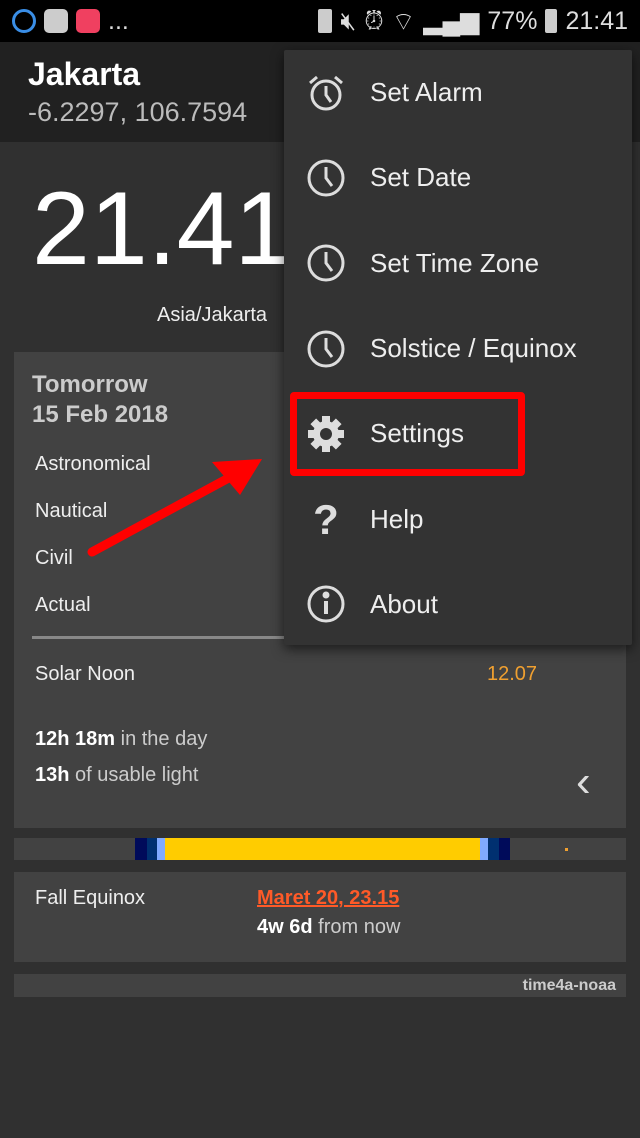 The image size is (640, 1138). Describe the element at coordinates (174, 508) in the screenshot. I see `annotation-arrow` at that location.